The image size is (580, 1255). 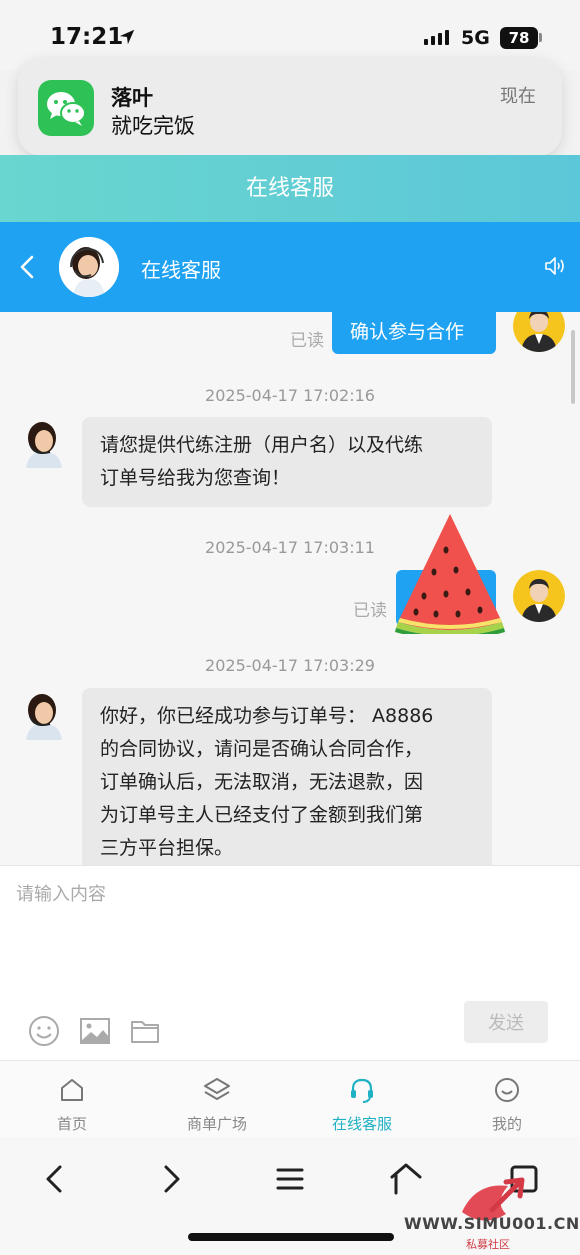 I want to click on notification-sender: 落叶, so click(x=132, y=98).